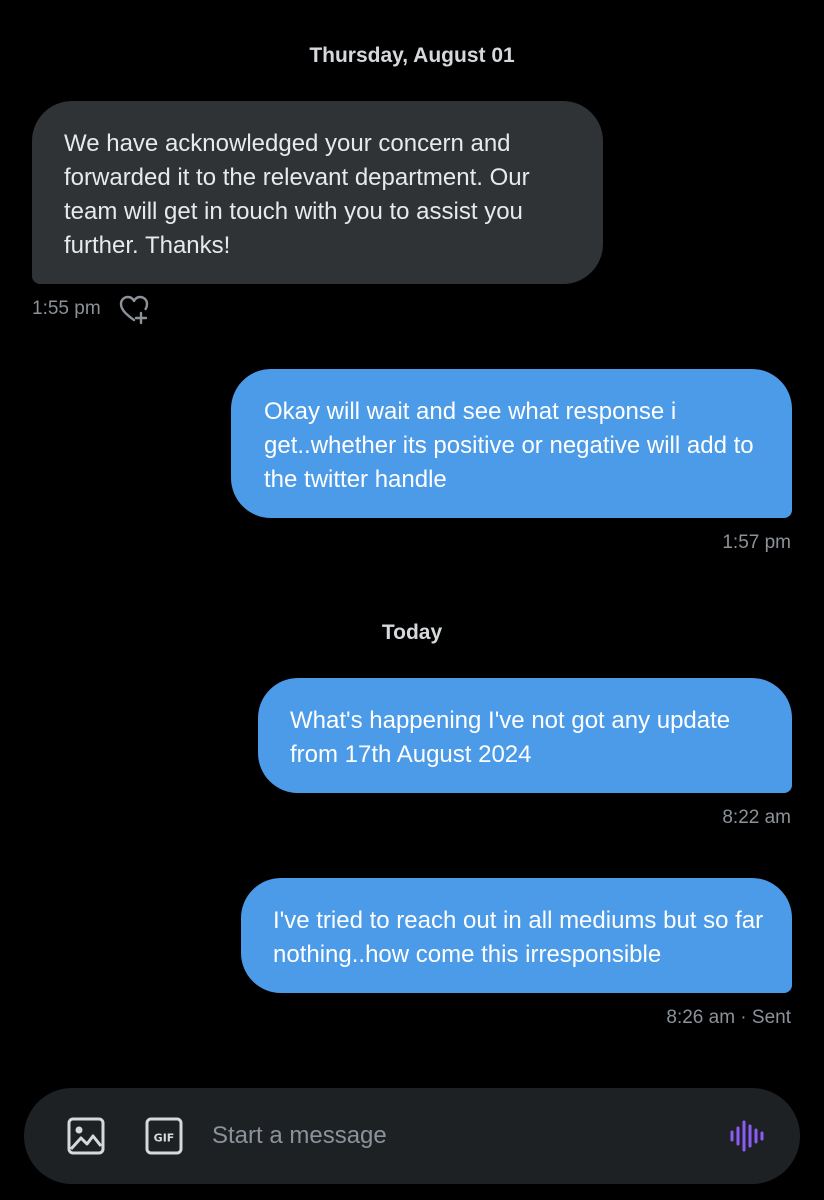 This screenshot has width=824, height=1200. I want to click on message-timestamp: 8:22 am, so click(756, 817).